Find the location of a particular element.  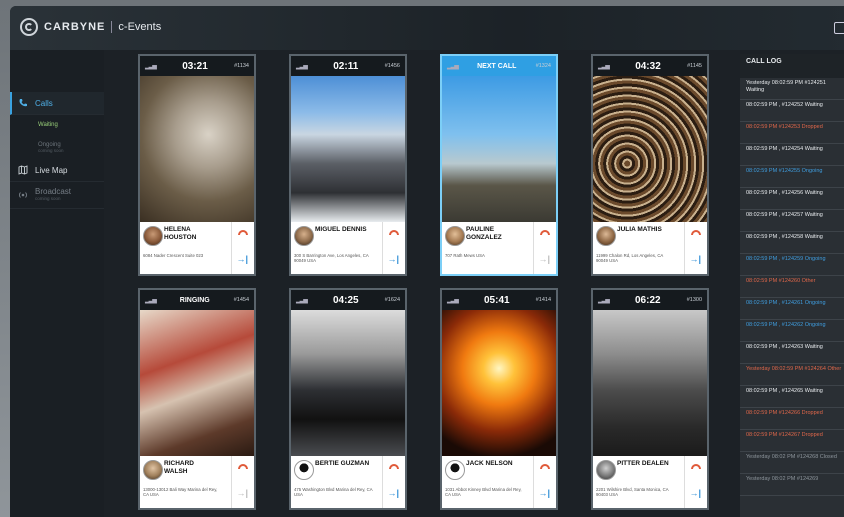

call-log-entry: 08:02:59 PM , #124262 Ongoing is located at coordinates (792, 331).